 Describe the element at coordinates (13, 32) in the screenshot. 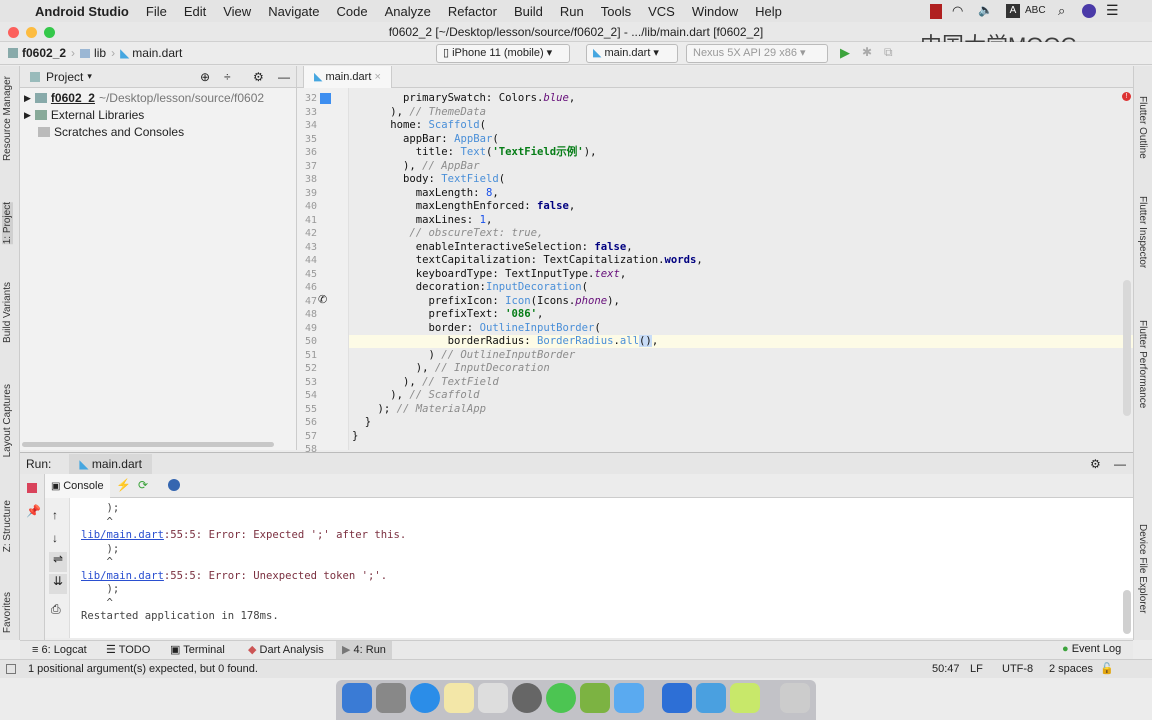

I see `close-window-button` at that location.